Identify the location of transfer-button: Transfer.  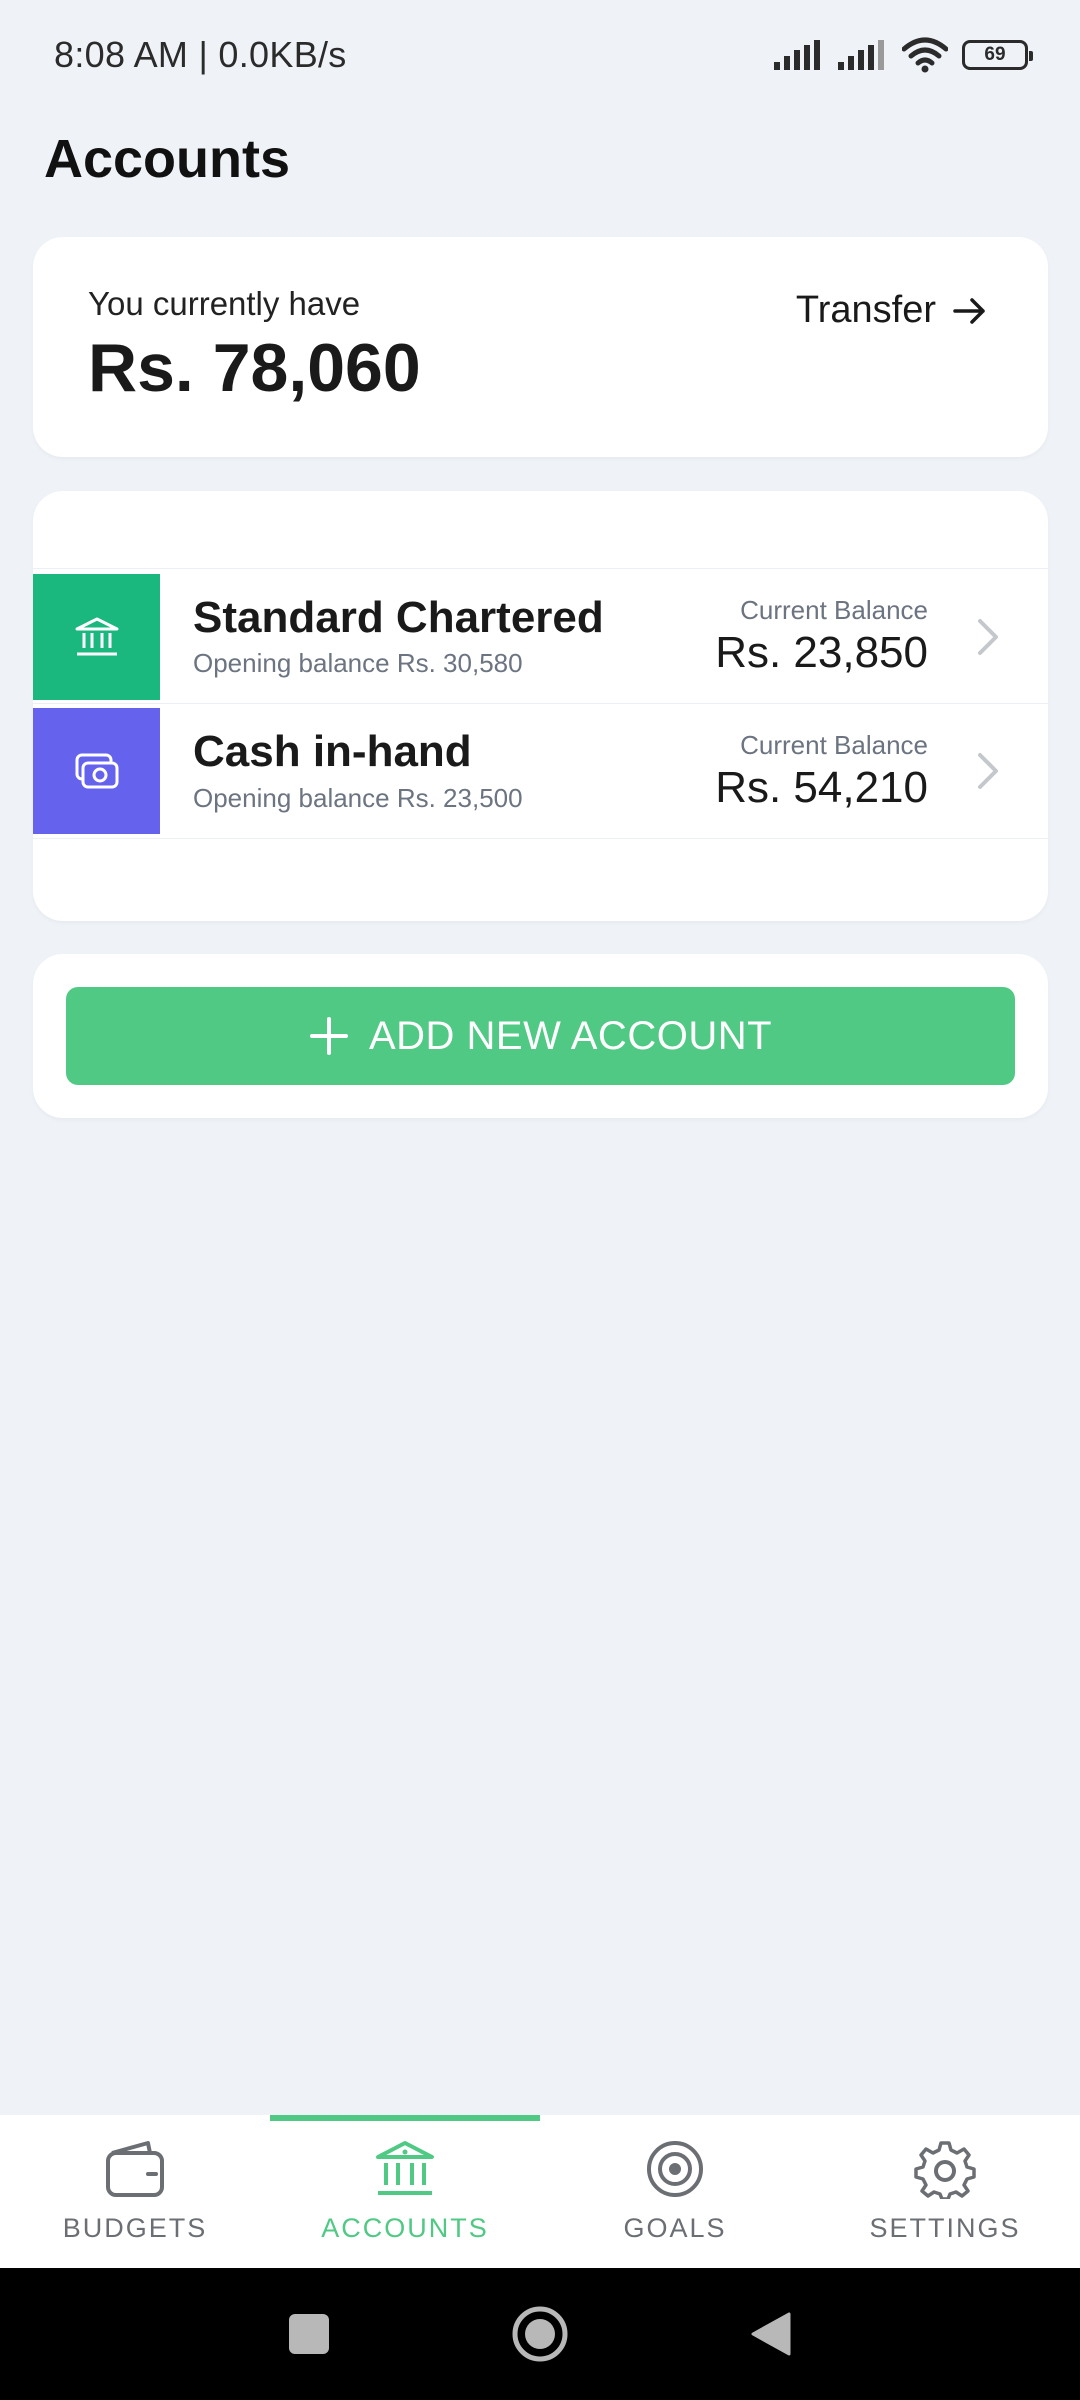
(892, 310).